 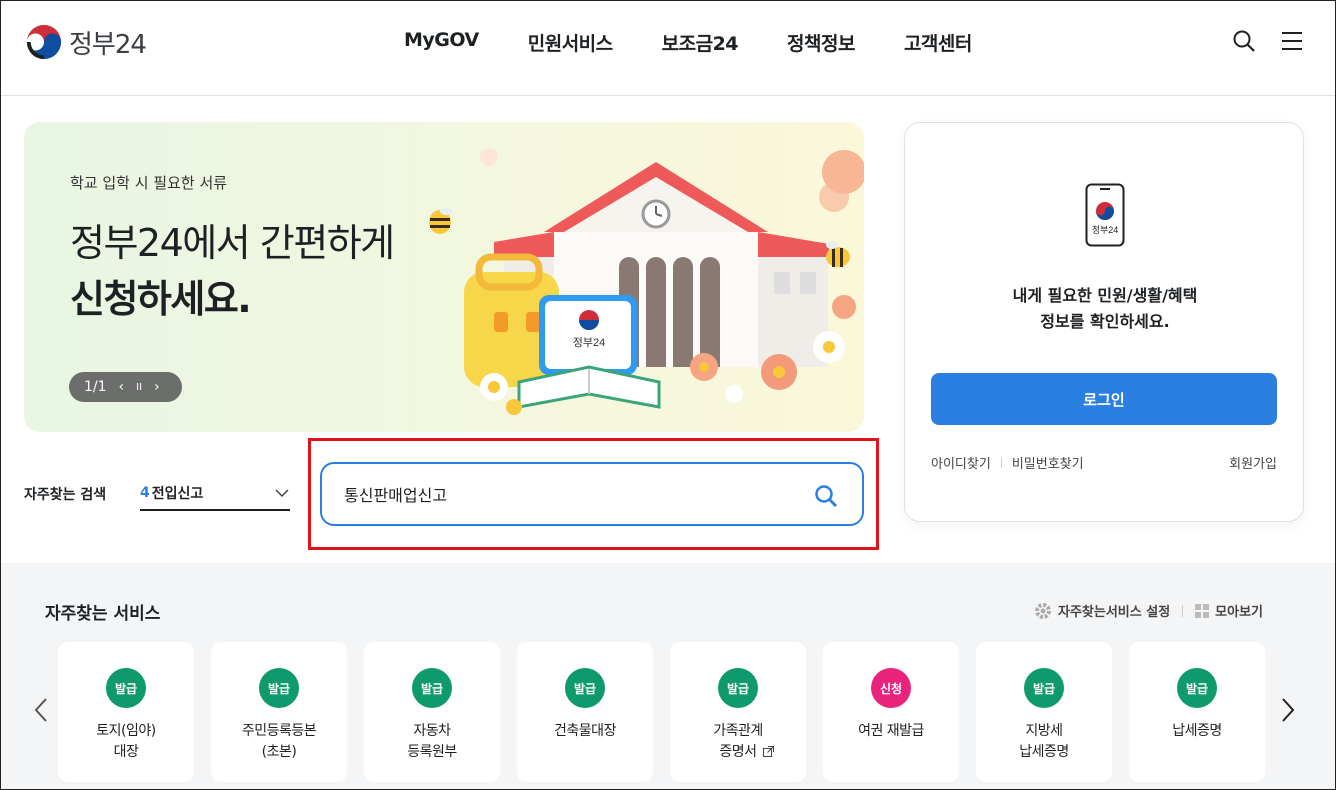 I want to click on gear-icon, so click(x=1042, y=610).